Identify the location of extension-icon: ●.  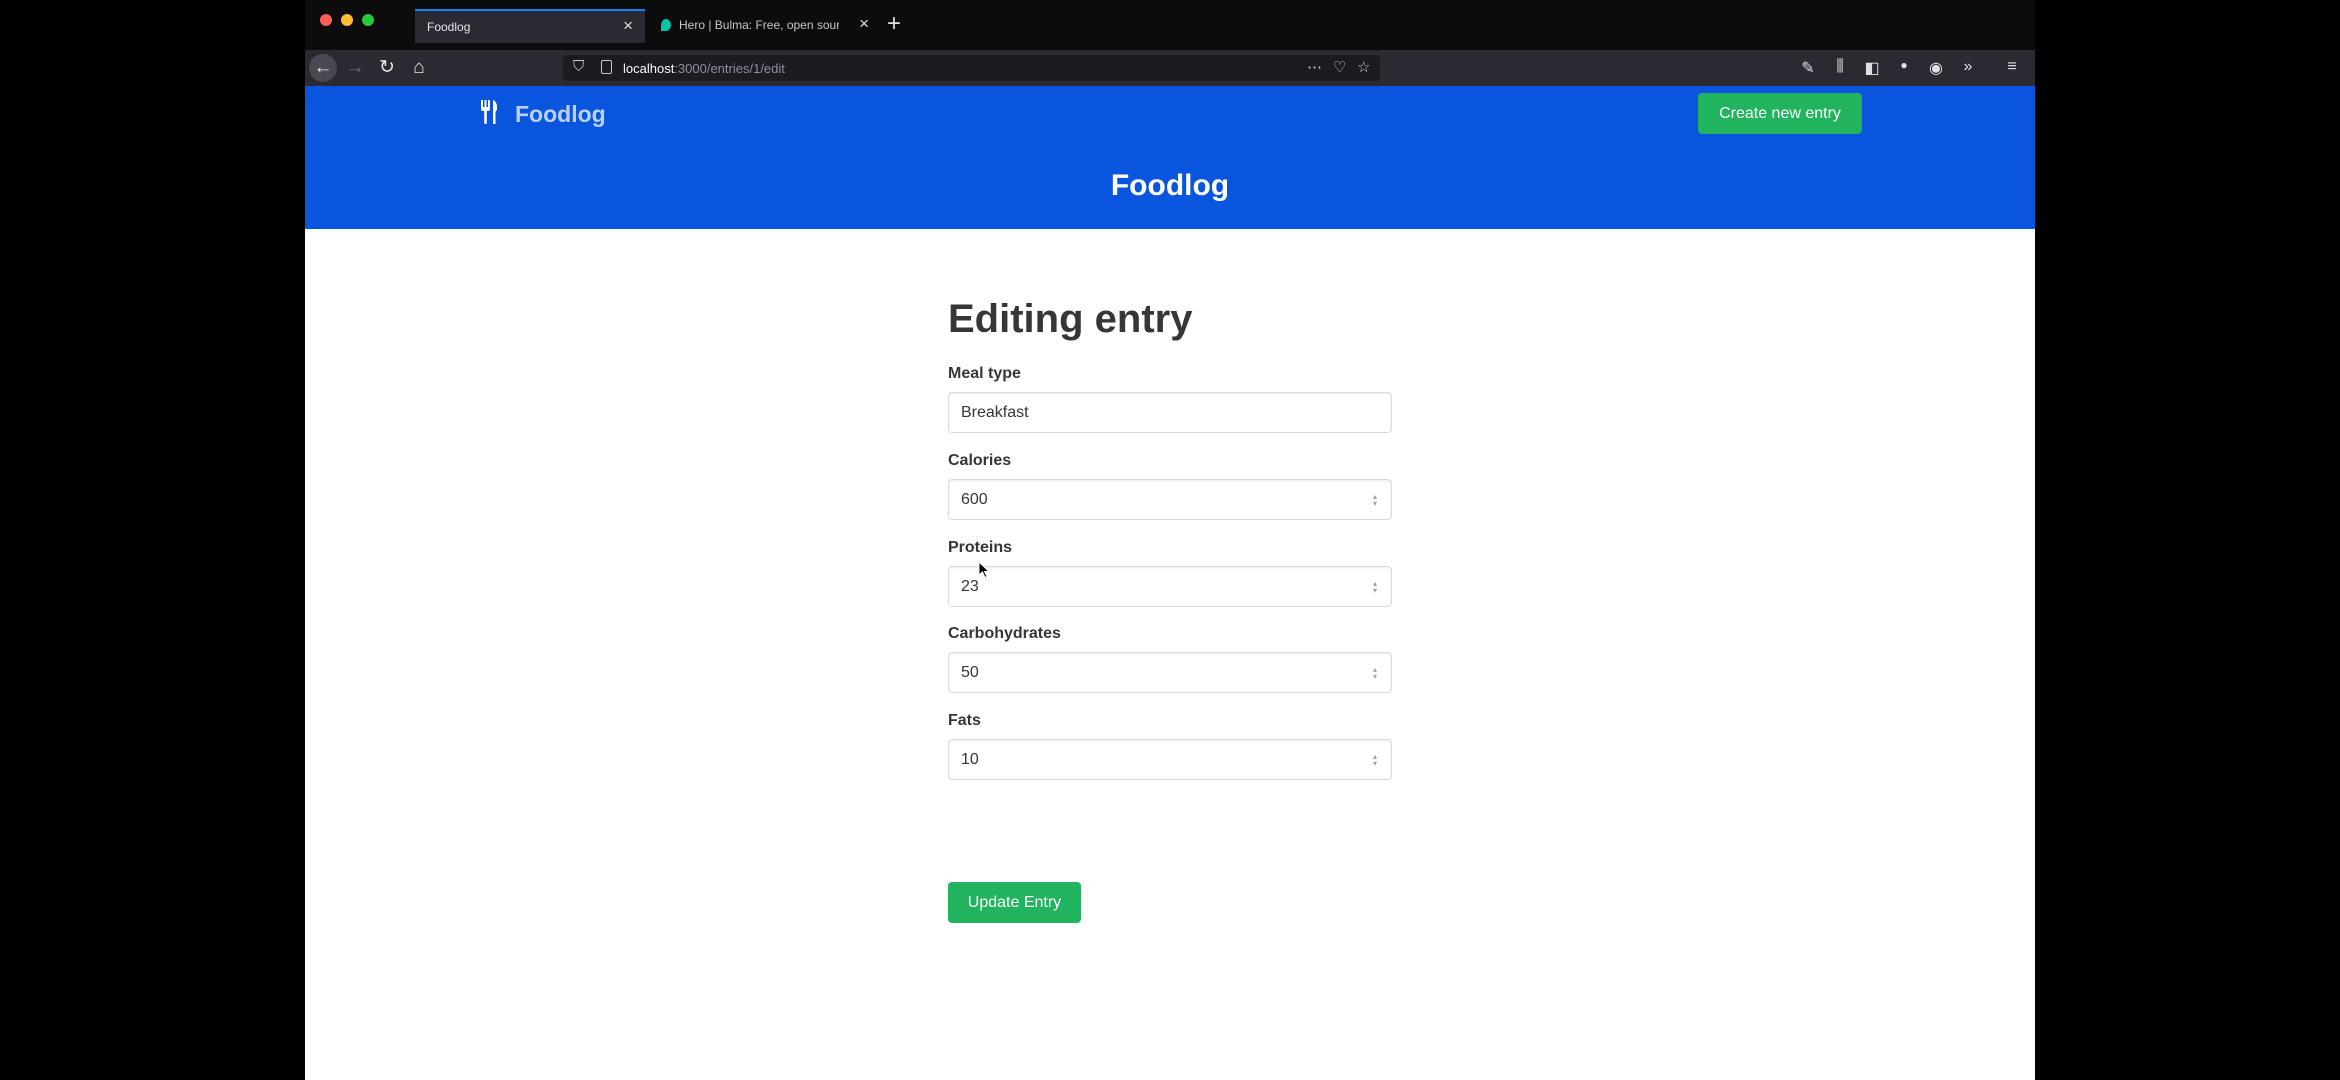
(1904, 65).